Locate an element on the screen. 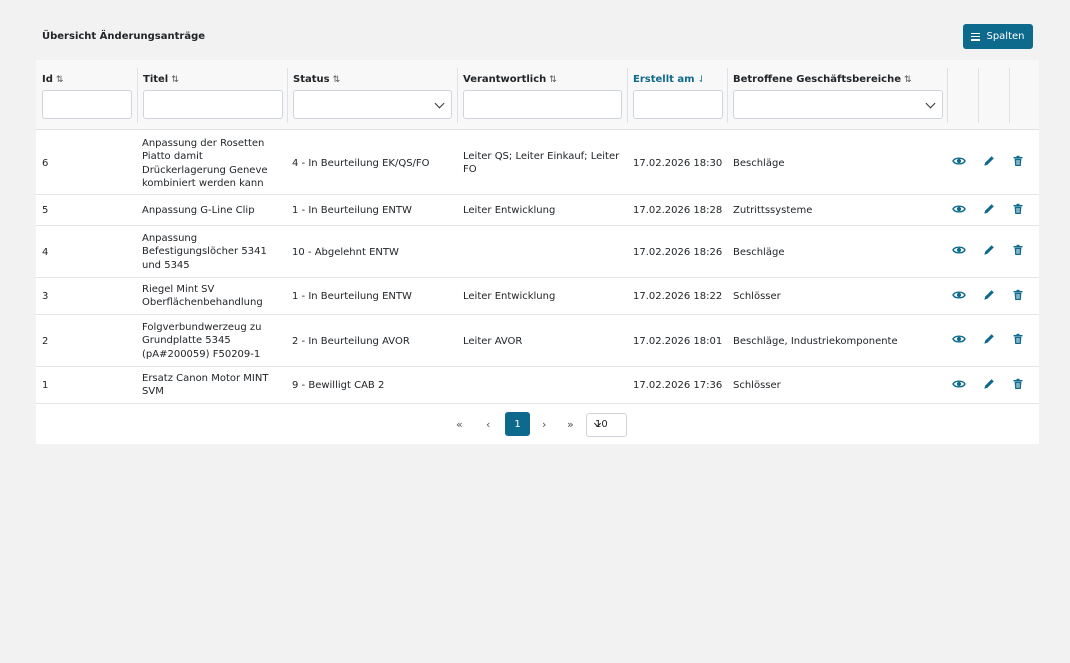 The image size is (1070, 663). header-cell-status: Status ⇅ is located at coordinates (372, 95).